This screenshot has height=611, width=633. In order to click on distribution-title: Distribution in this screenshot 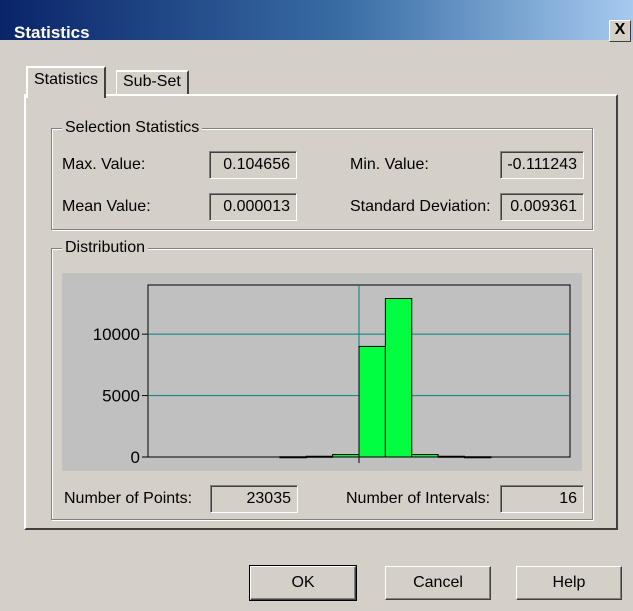, I will do `click(105, 248)`.